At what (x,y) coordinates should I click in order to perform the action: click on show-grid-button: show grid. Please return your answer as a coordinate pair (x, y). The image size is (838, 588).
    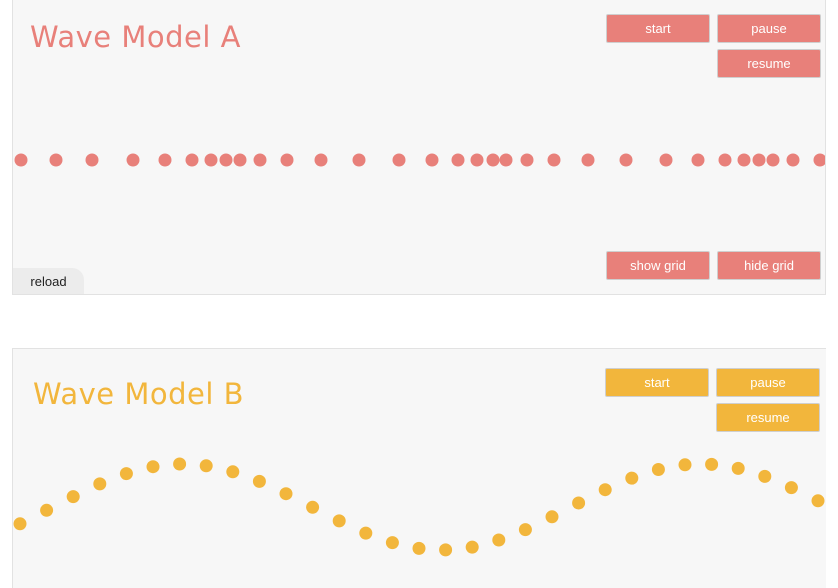
    Looking at the image, I should click on (658, 265).